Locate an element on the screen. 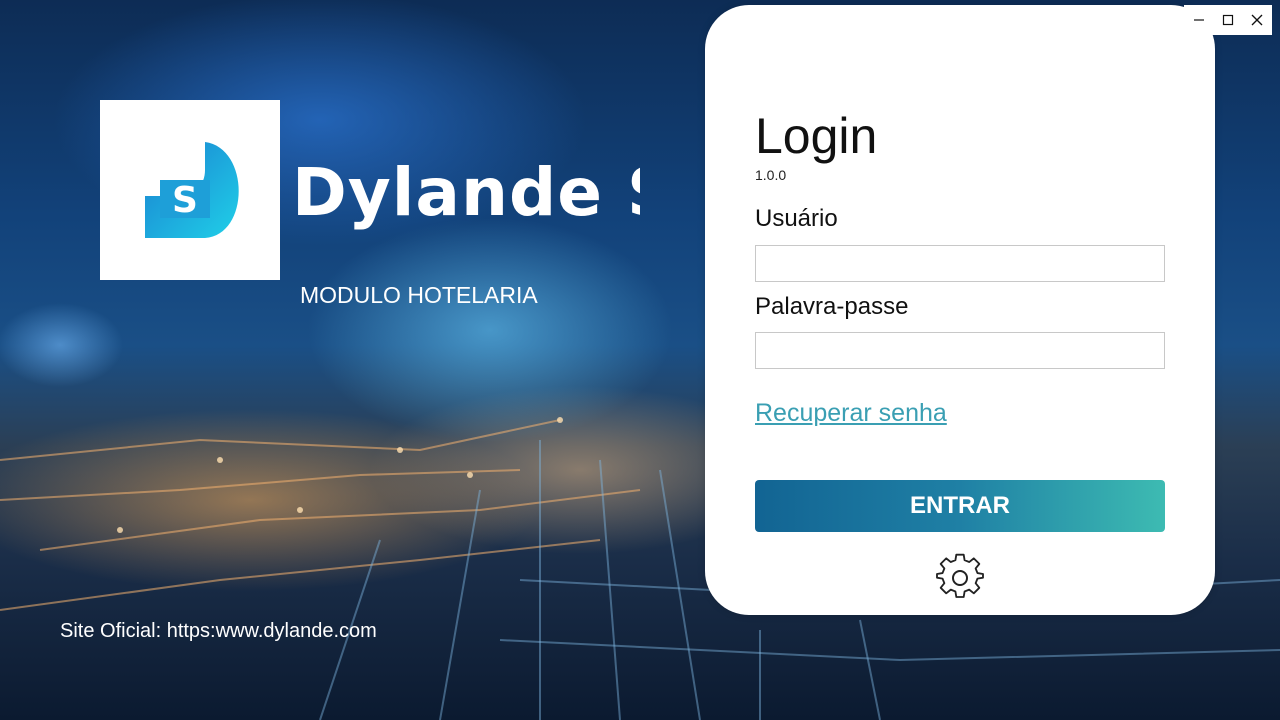  company-logo: S is located at coordinates (190, 190).